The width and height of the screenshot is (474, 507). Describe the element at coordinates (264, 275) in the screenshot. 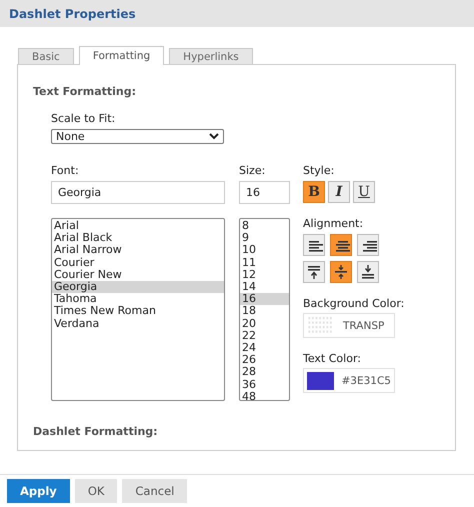

I see `list-item: 12` at that location.